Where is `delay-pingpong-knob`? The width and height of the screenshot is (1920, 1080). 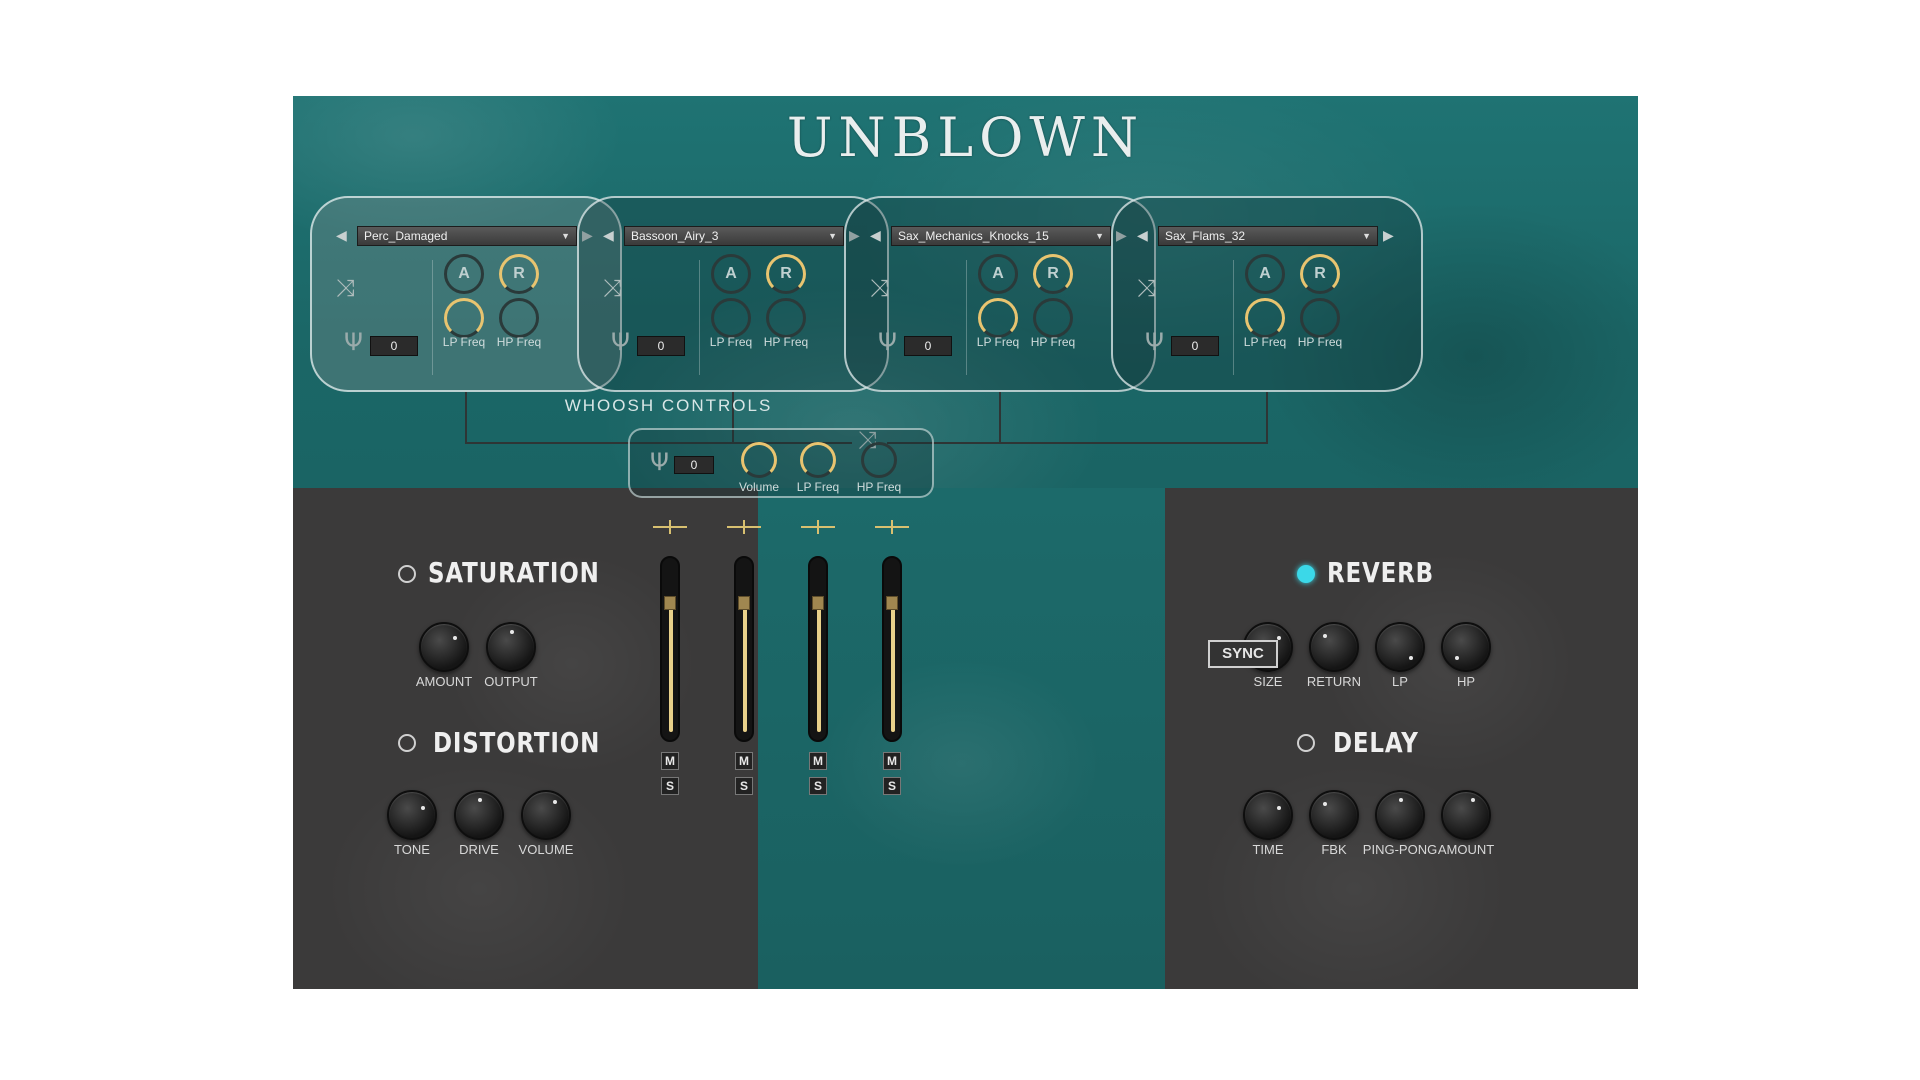
delay-pingpong-knob is located at coordinates (1400, 815).